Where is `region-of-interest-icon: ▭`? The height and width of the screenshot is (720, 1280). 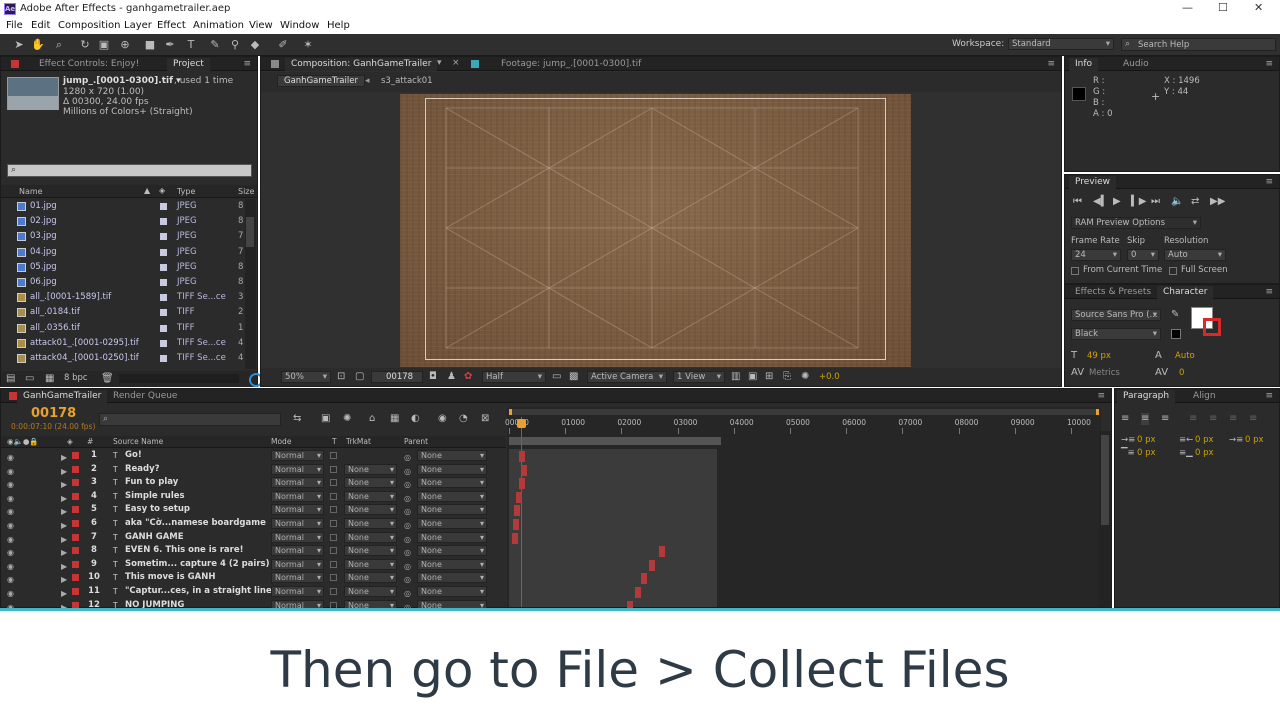 region-of-interest-icon: ▭ is located at coordinates (556, 377).